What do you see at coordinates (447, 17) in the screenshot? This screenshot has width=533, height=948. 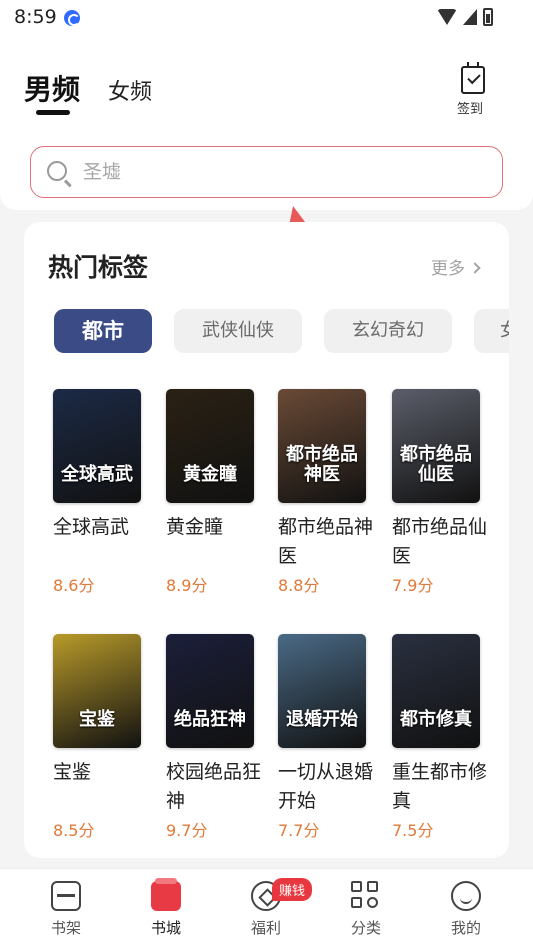 I see `wifi-icon` at bounding box center [447, 17].